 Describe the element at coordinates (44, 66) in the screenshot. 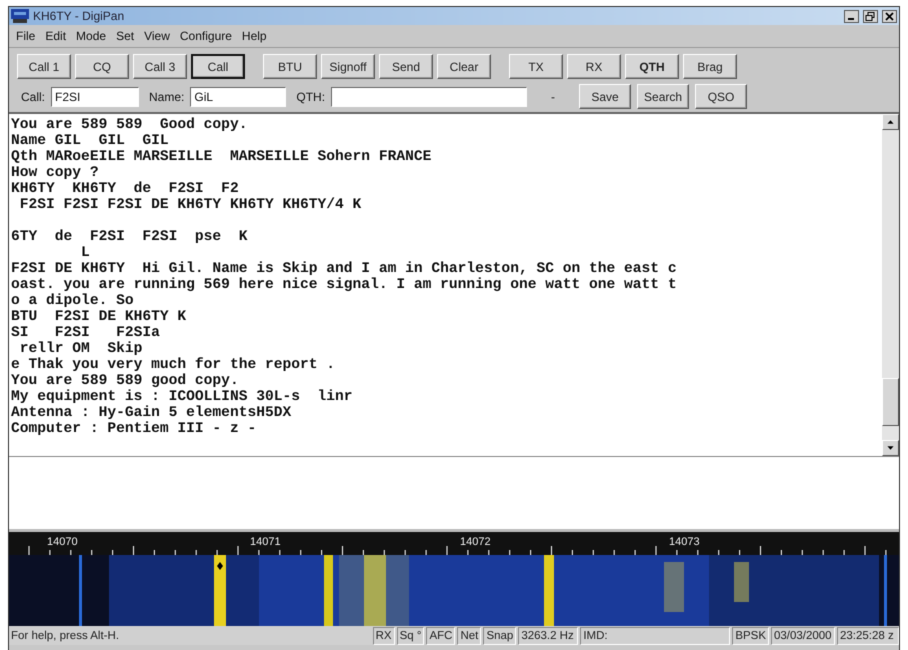

I see `toolbar-button: Call 1` at that location.